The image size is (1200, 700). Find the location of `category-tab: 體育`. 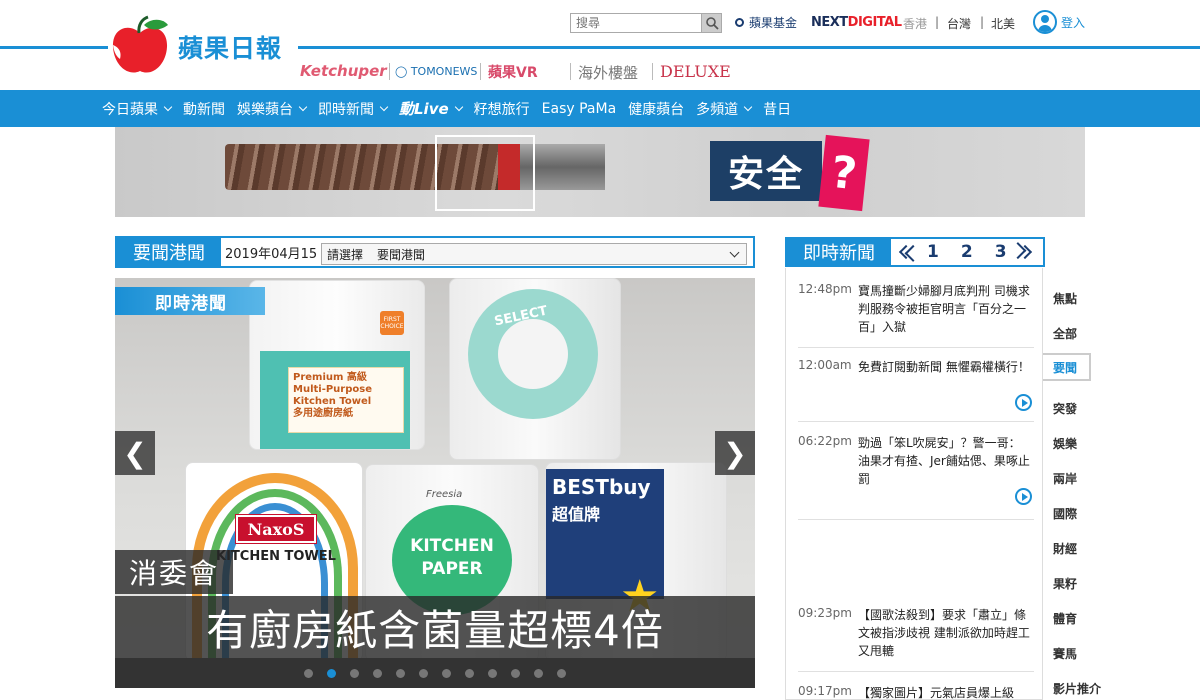

category-tab: 體育 is located at coordinates (1065, 618).